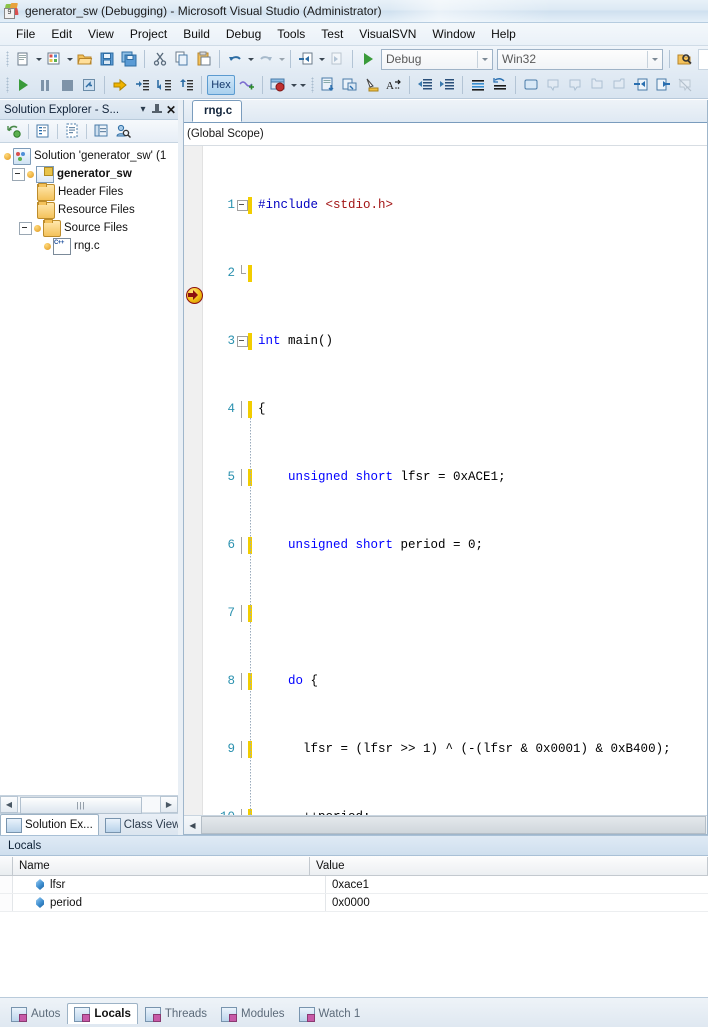  What do you see at coordinates (196, 34) in the screenshot?
I see `menu-item-build: Build` at bounding box center [196, 34].